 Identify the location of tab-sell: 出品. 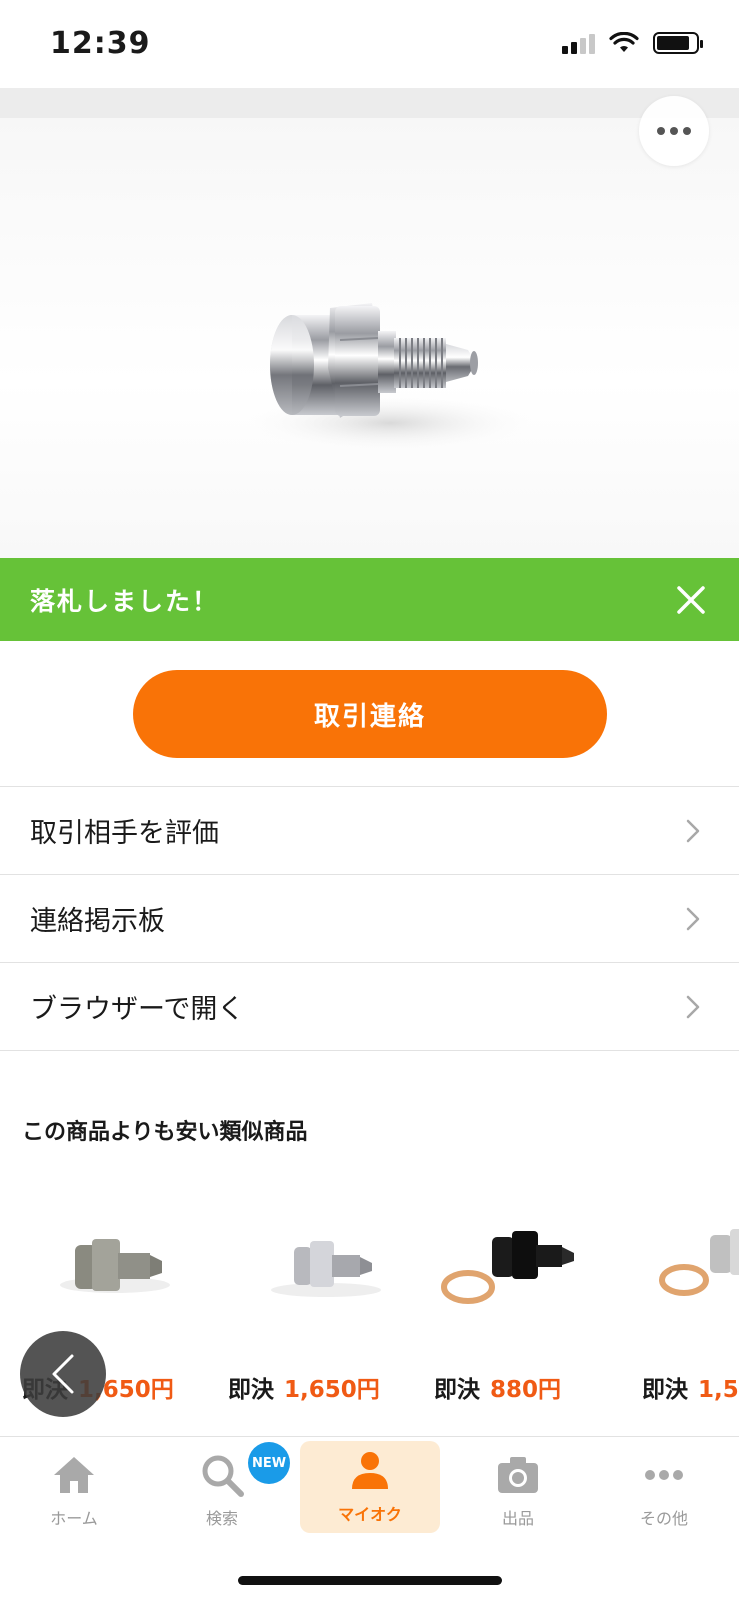
(518, 1489).